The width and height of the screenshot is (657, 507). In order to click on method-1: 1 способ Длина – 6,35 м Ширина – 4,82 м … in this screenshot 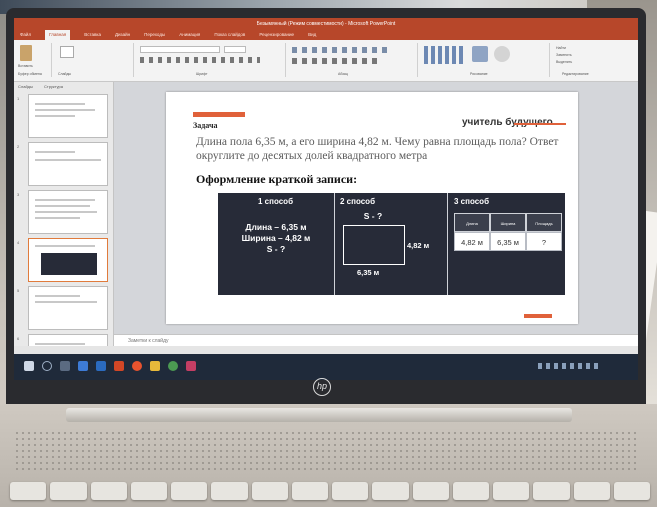, I will do `click(276, 244)`.